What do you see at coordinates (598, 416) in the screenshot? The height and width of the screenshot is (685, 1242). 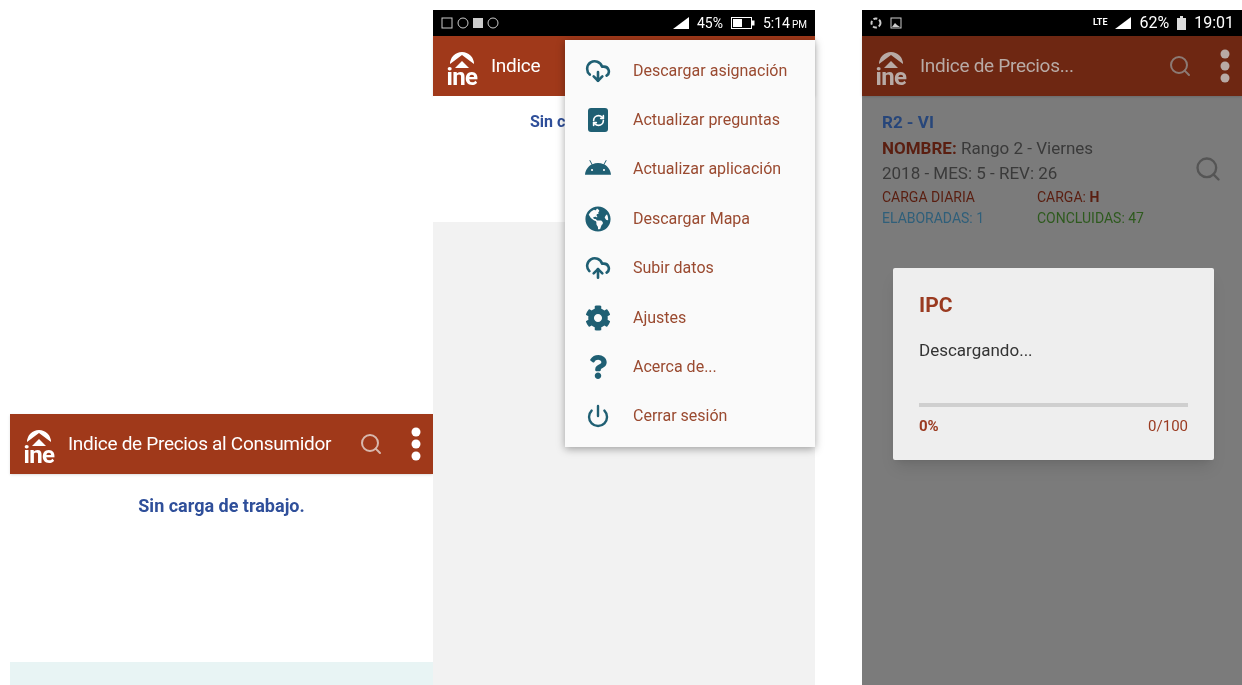 I see `power-icon` at bounding box center [598, 416].